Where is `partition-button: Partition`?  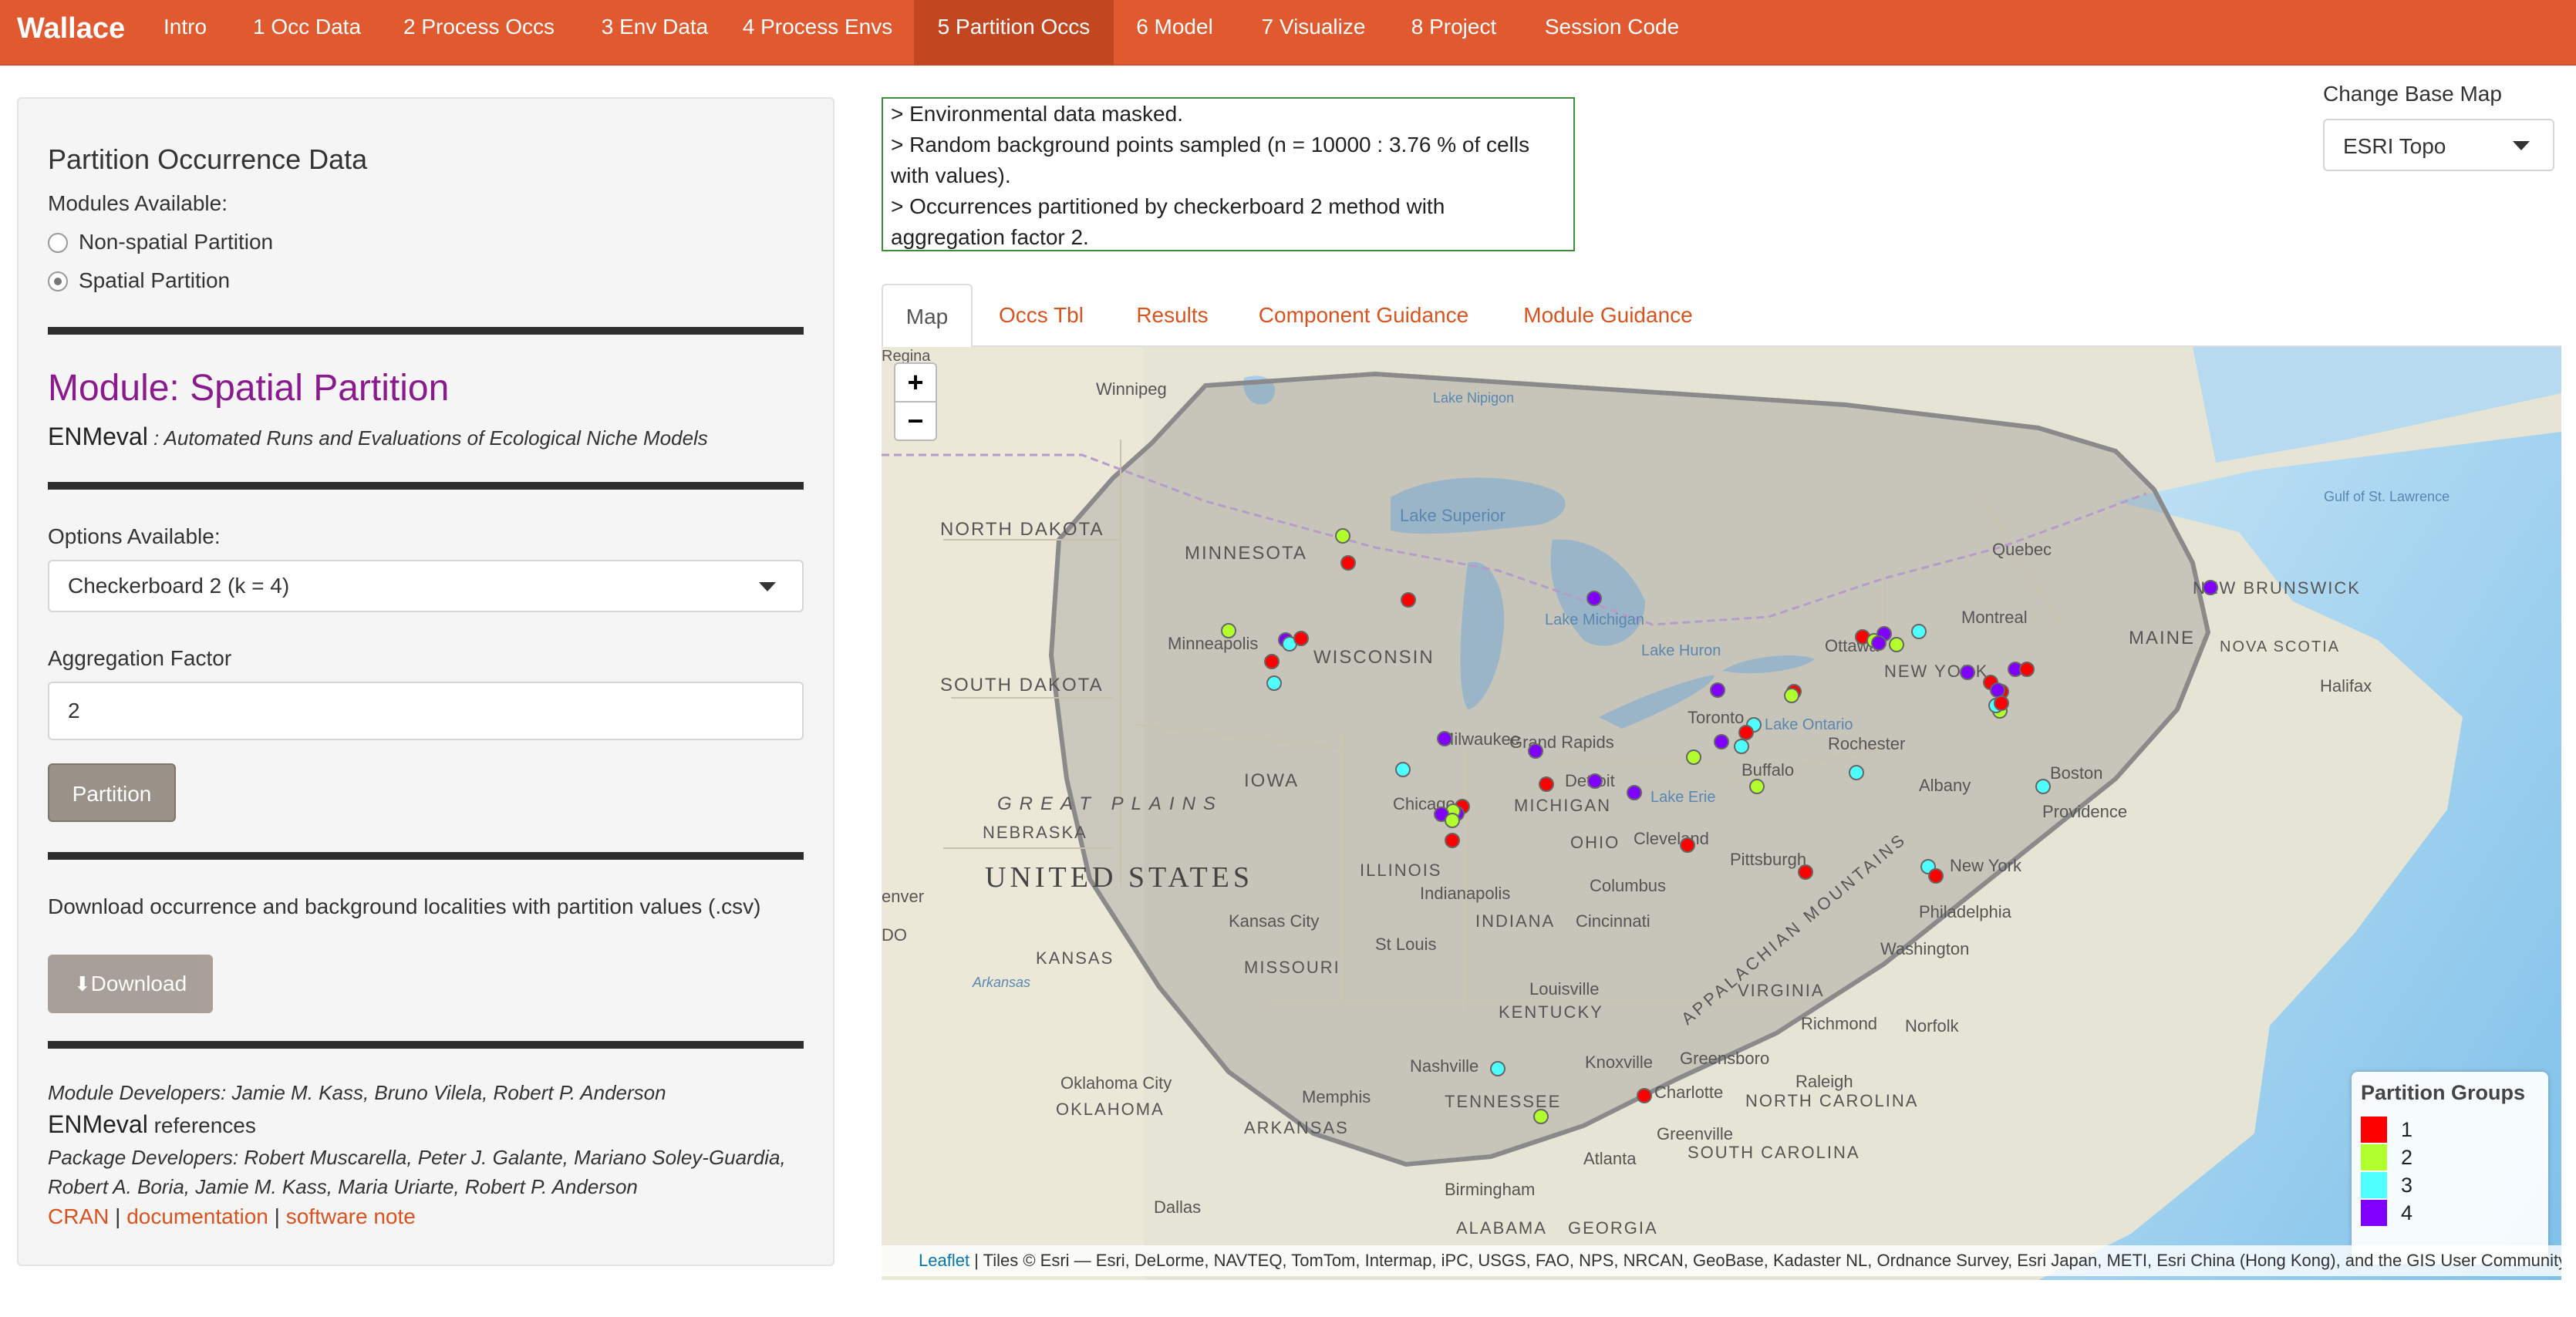
partition-button: Partition is located at coordinates (112, 792).